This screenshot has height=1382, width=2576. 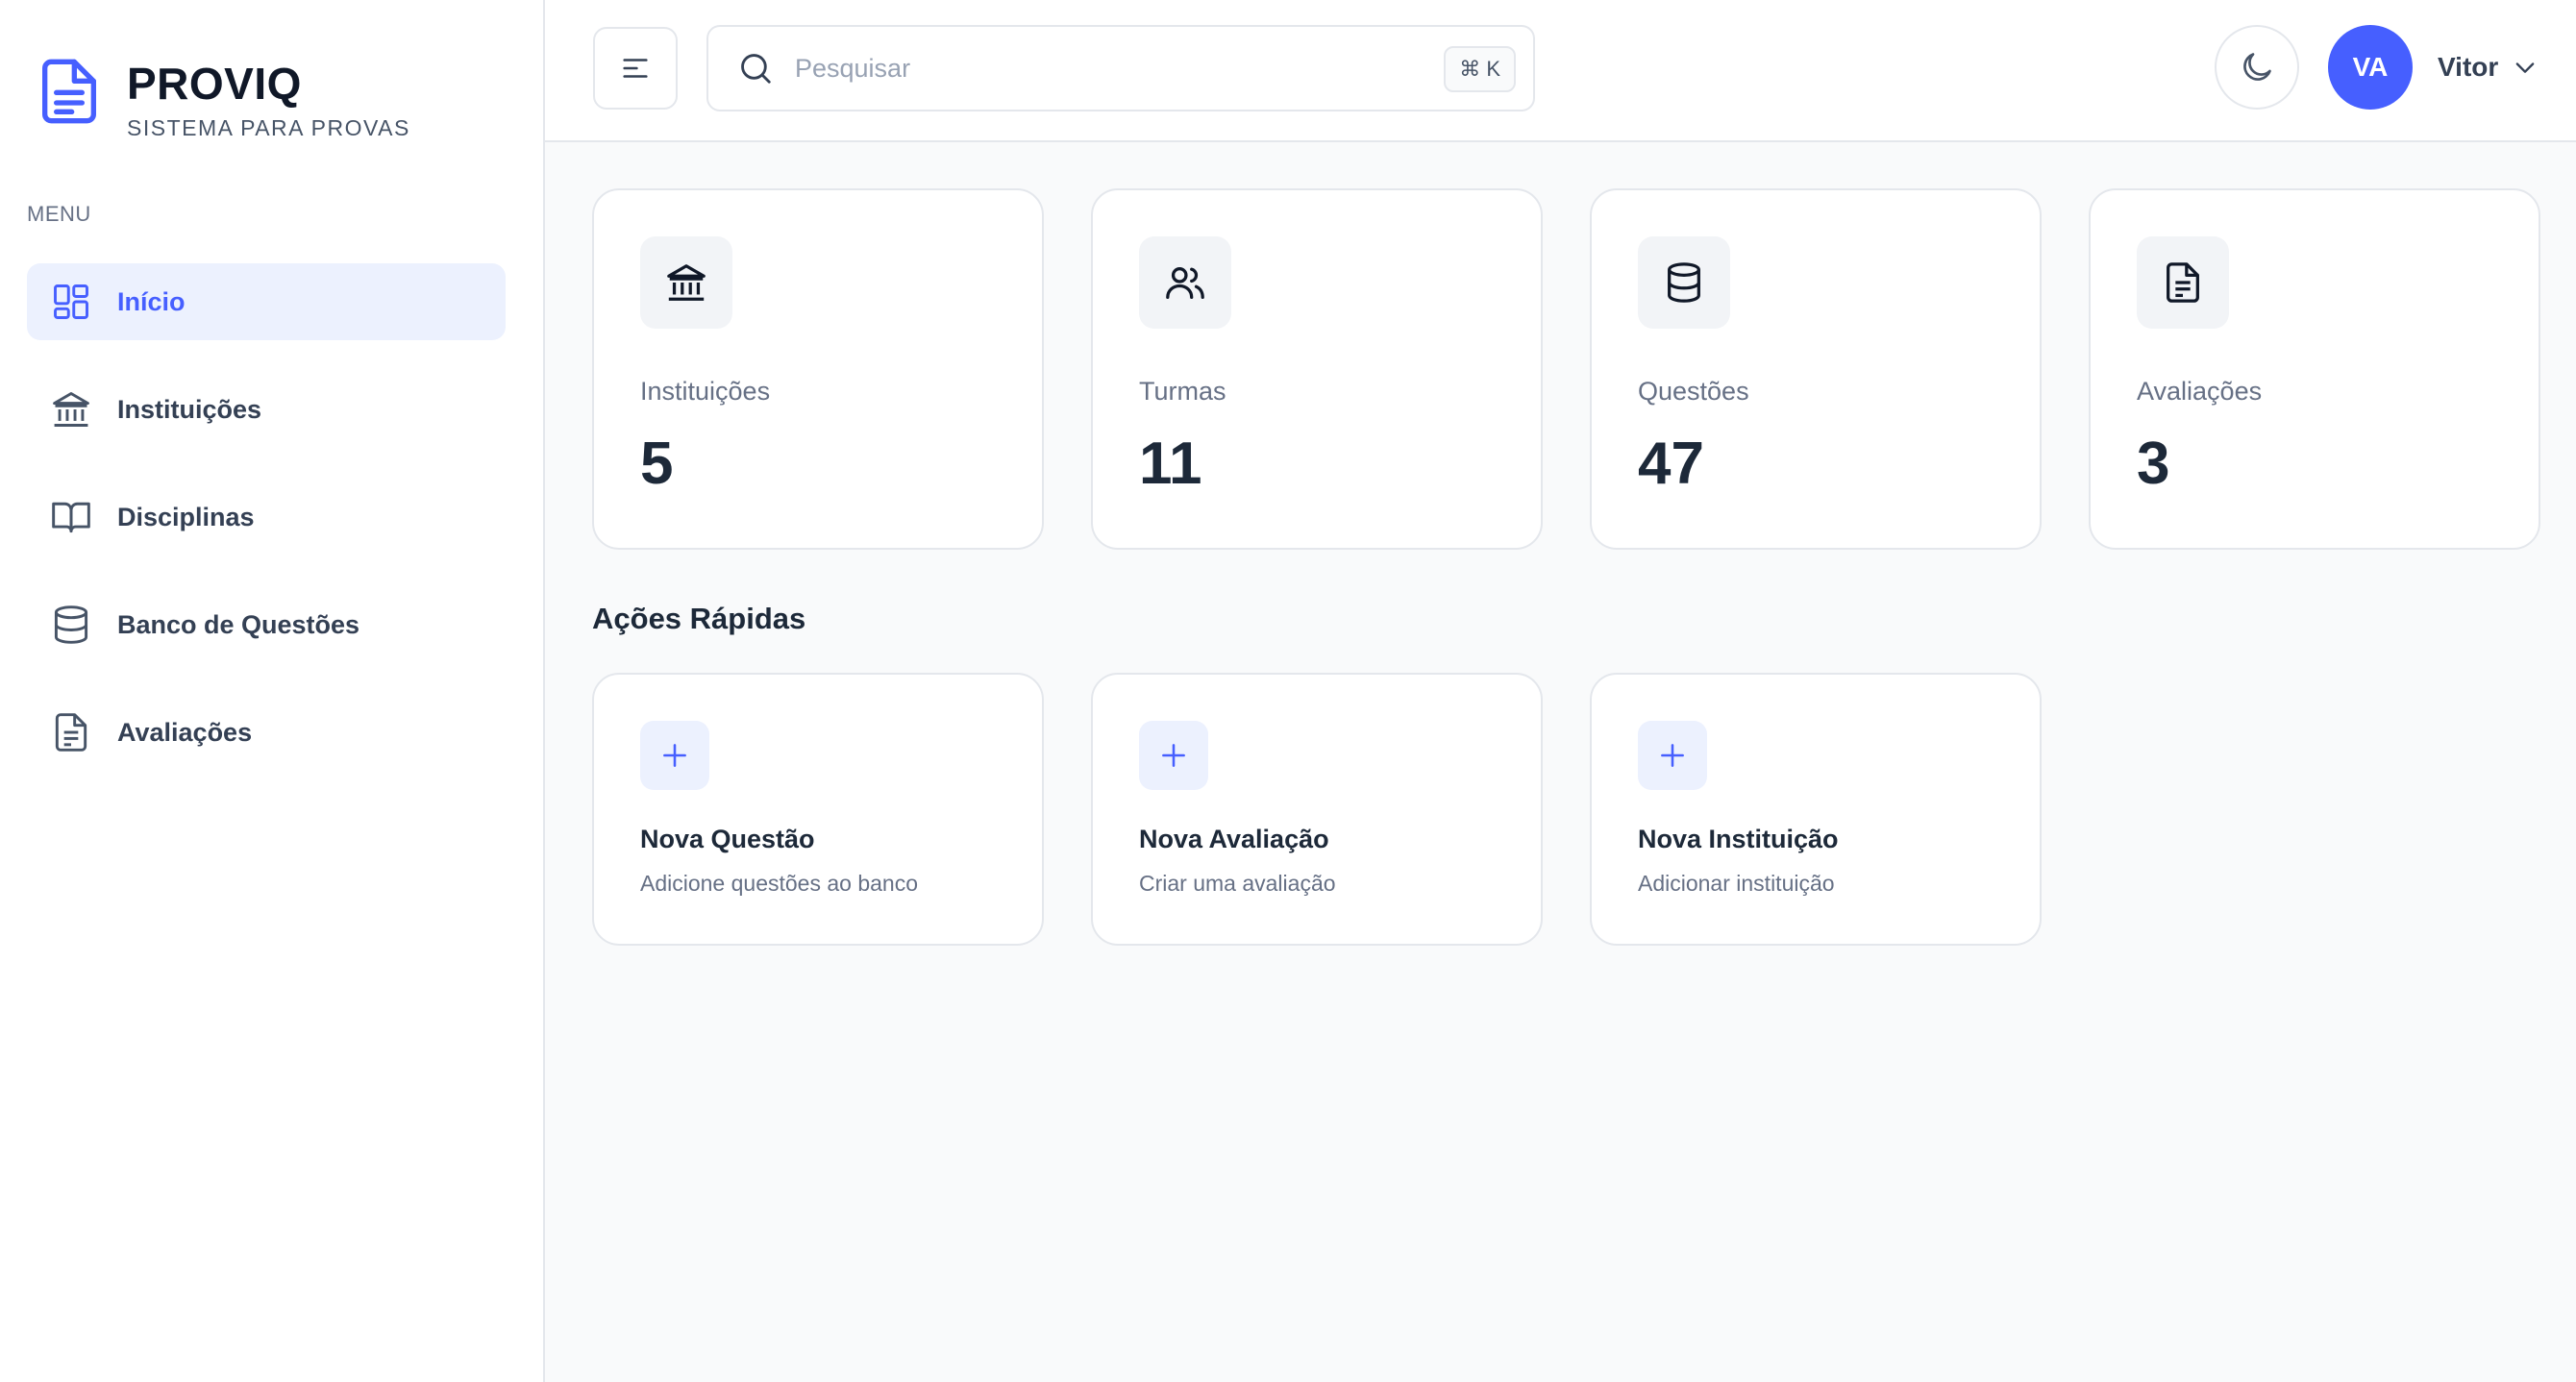 I want to click on menu-toggle-button, so click(x=636, y=68).